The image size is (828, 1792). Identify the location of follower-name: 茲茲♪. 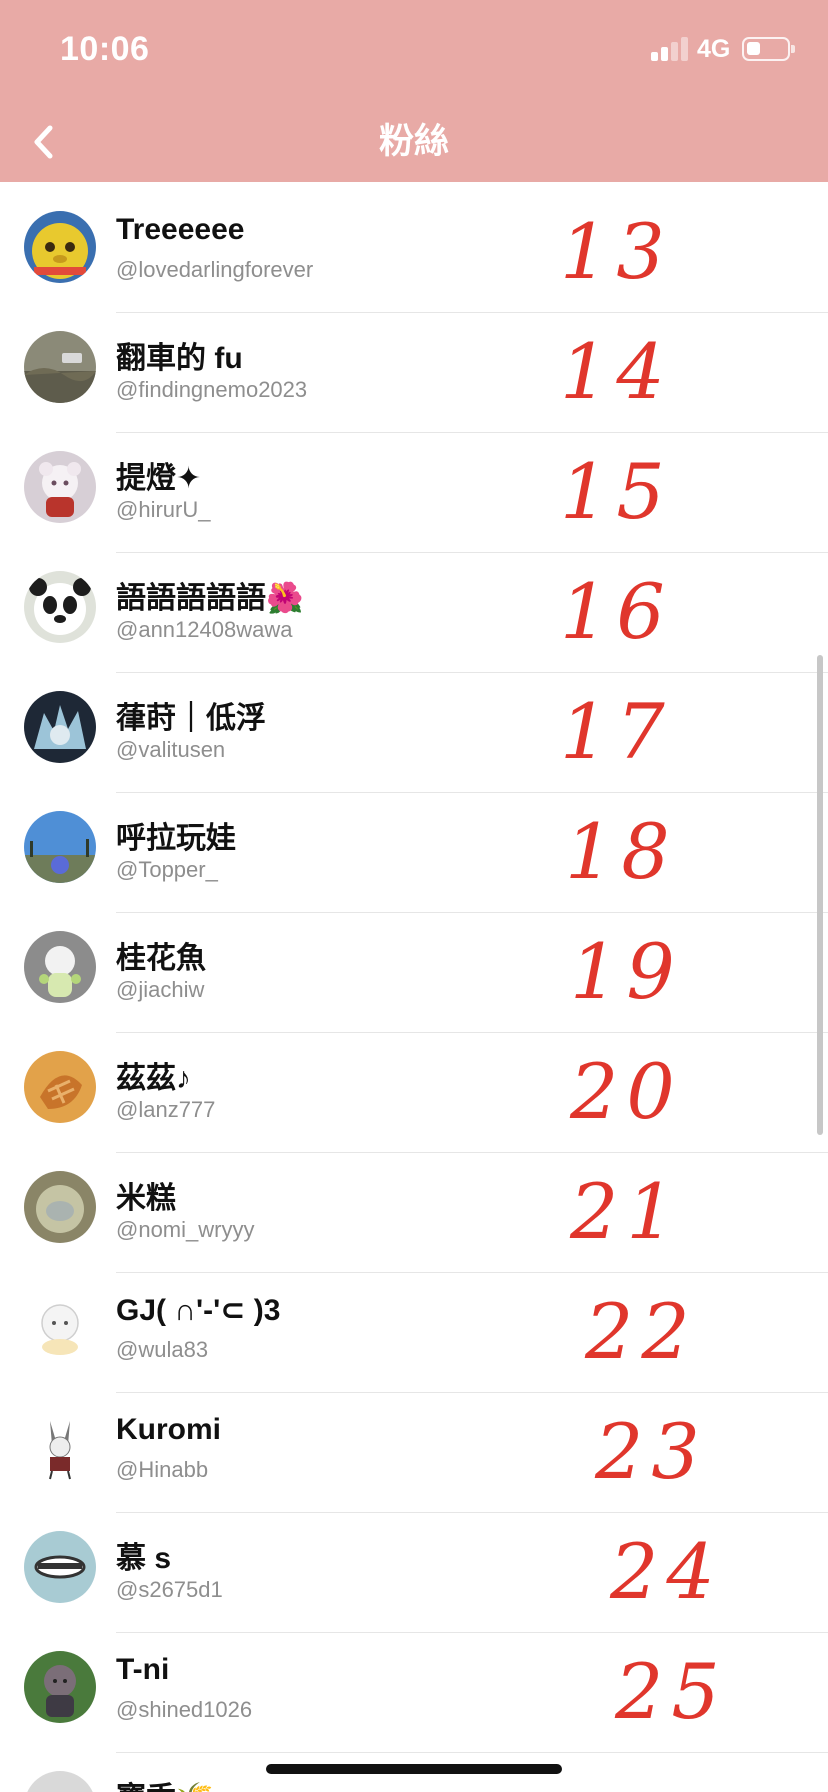
(153, 1078).